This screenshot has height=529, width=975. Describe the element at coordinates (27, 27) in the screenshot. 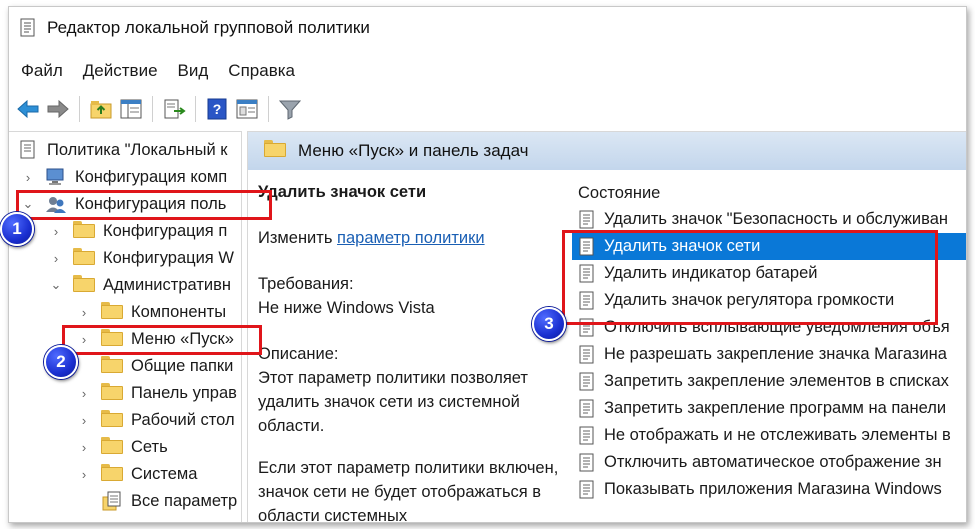

I see `policy-editor-app-icon` at that location.